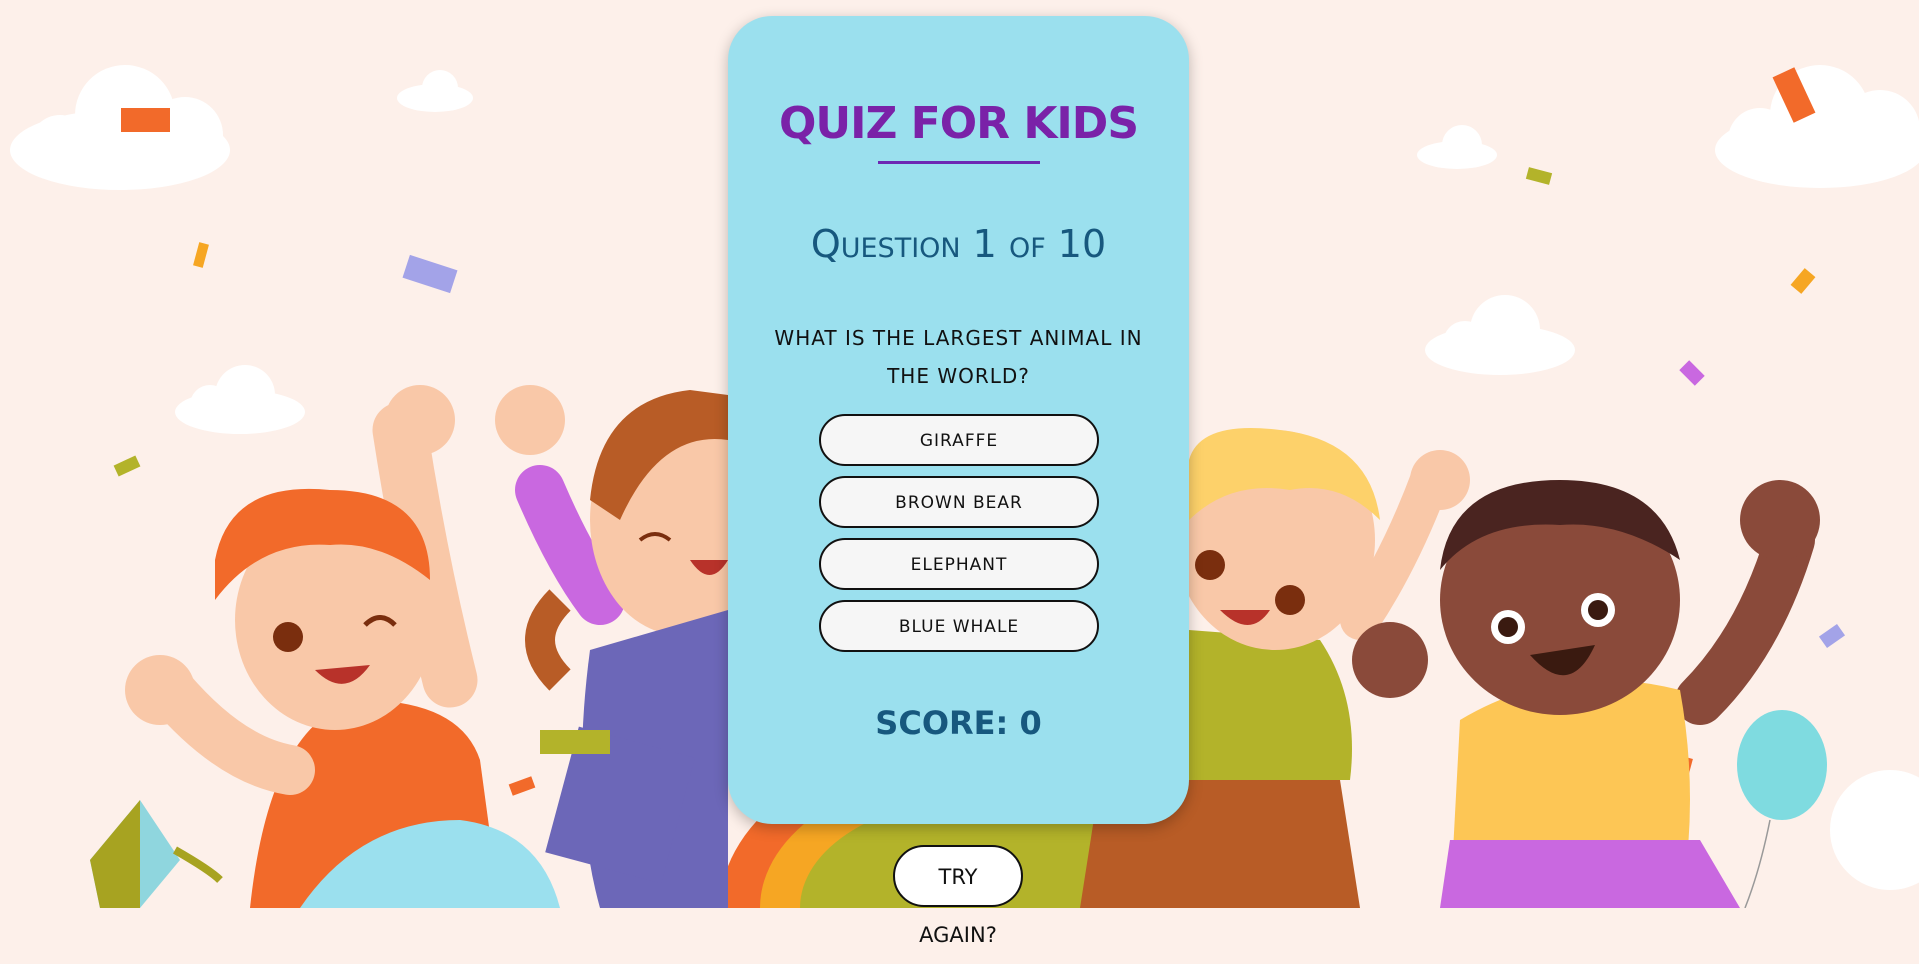 This screenshot has height=964, width=1919. What do you see at coordinates (958, 723) in the screenshot?
I see `score-label: SCORE: 0` at bounding box center [958, 723].